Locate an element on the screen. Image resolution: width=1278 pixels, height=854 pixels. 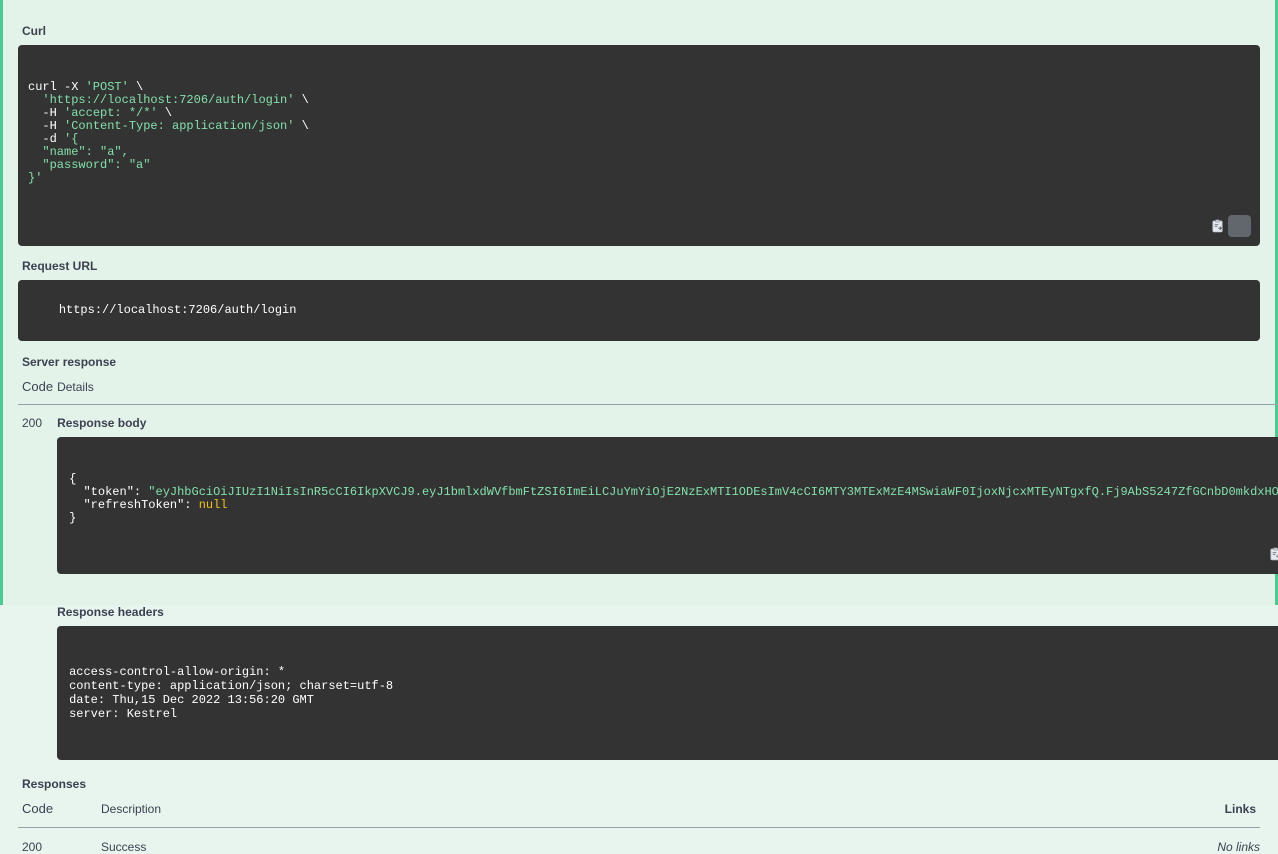
code-line: "refreshToken": null is located at coordinates (673, 505).